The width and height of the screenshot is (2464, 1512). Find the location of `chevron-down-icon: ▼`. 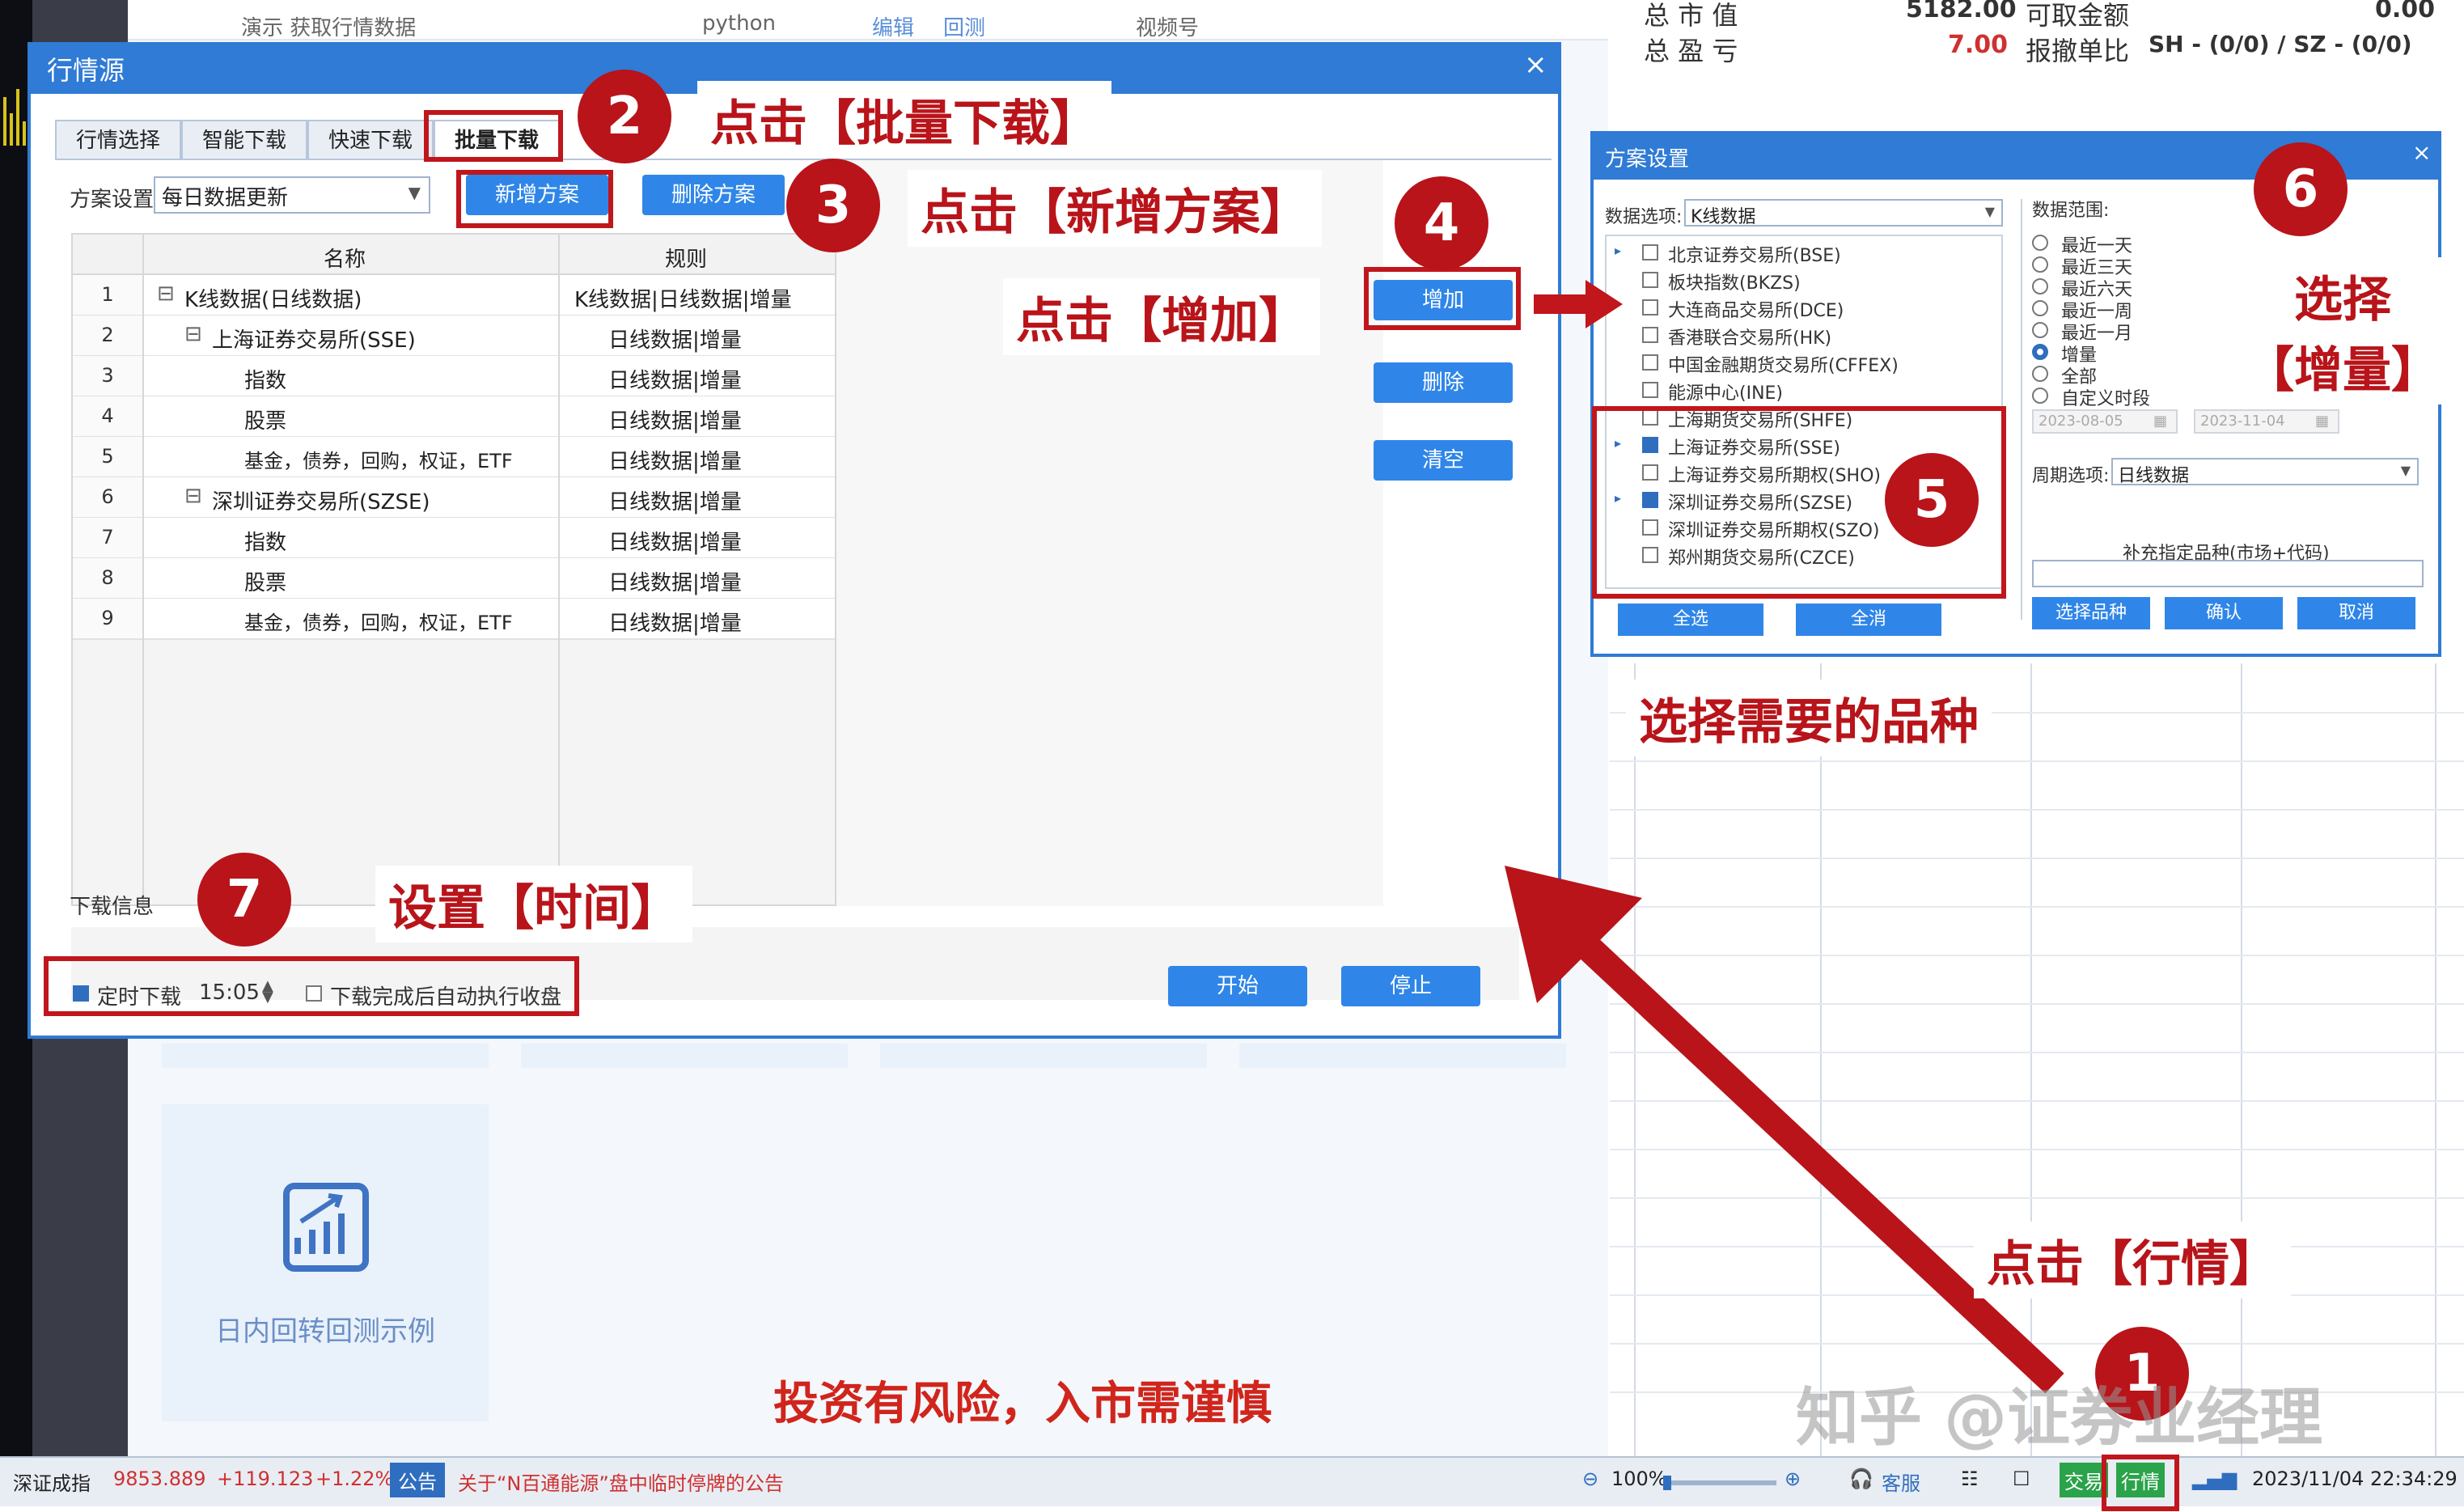

chevron-down-icon: ▼ is located at coordinates (414, 192).